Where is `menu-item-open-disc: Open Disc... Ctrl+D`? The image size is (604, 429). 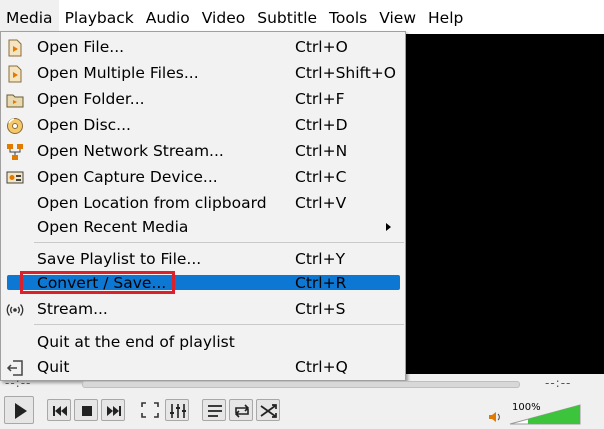 menu-item-open-disc: Open Disc... Ctrl+D is located at coordinates (203, 126).